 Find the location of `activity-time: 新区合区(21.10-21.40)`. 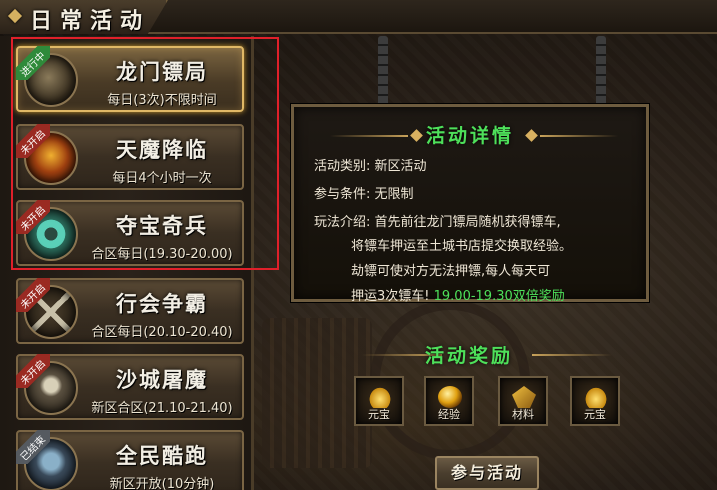

activity-time: 新区合区(21.10-21.40) is located at coordinates (162, 408).